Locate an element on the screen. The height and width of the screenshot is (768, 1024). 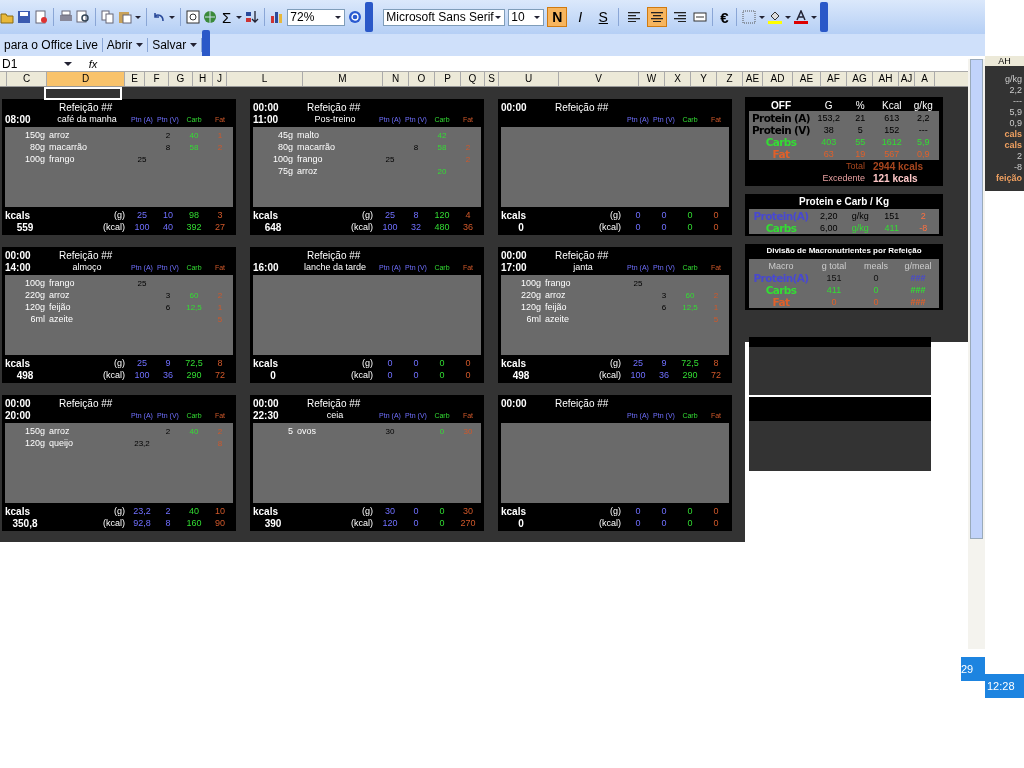
font-size-combo: 10 is located at coordinates (526, 17).